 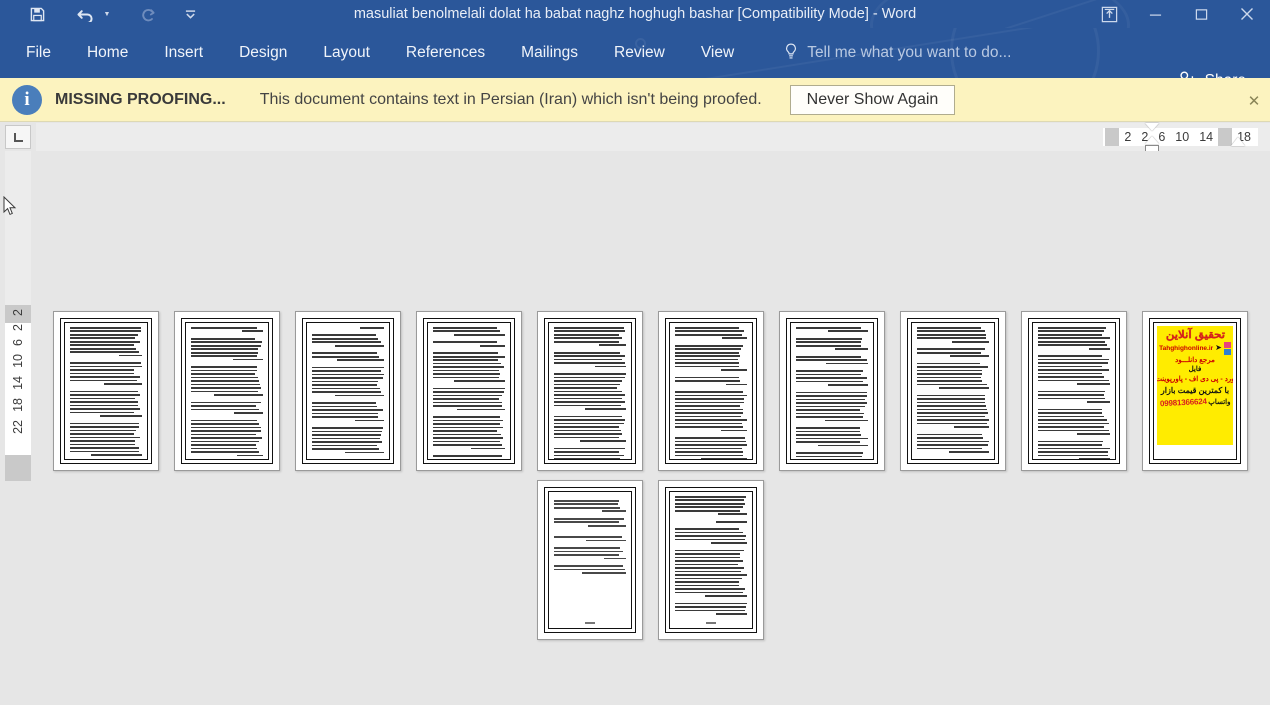 I want to click on hruler-tick-0: 2, so click(x=1128, y=137).